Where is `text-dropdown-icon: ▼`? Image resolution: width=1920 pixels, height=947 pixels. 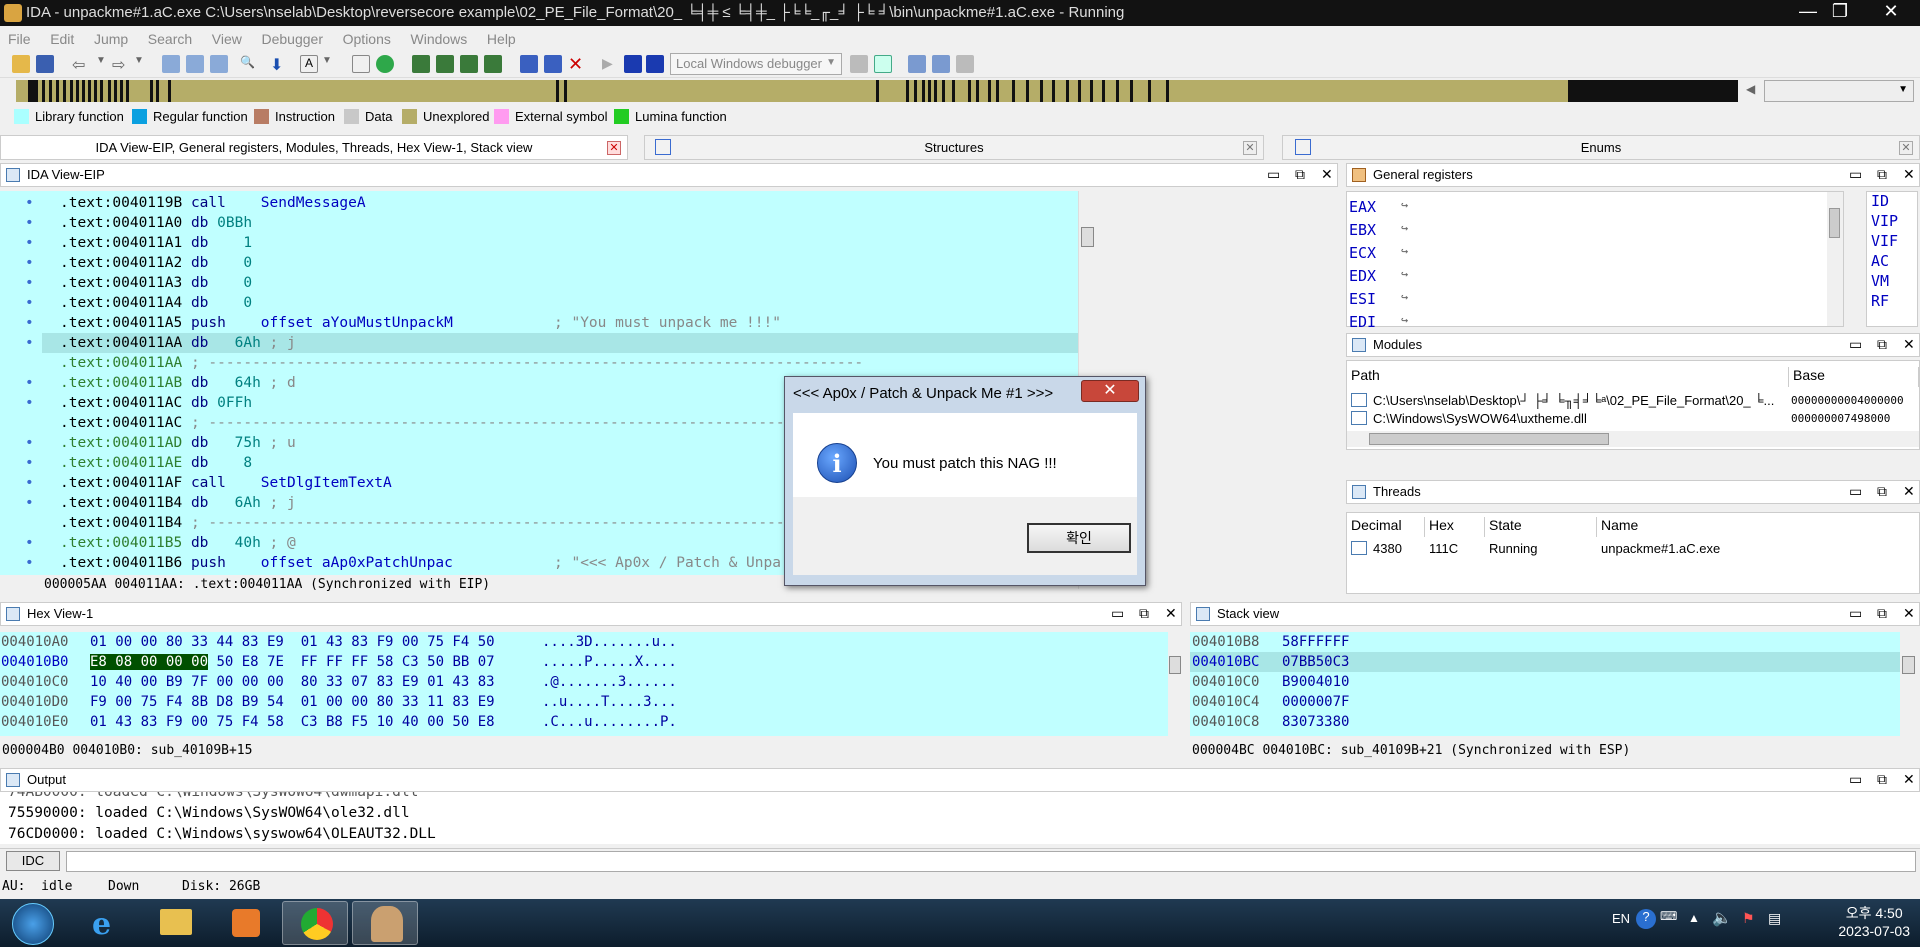
text-dropdown-icon: ▼ is located at coordinates (331, 64).